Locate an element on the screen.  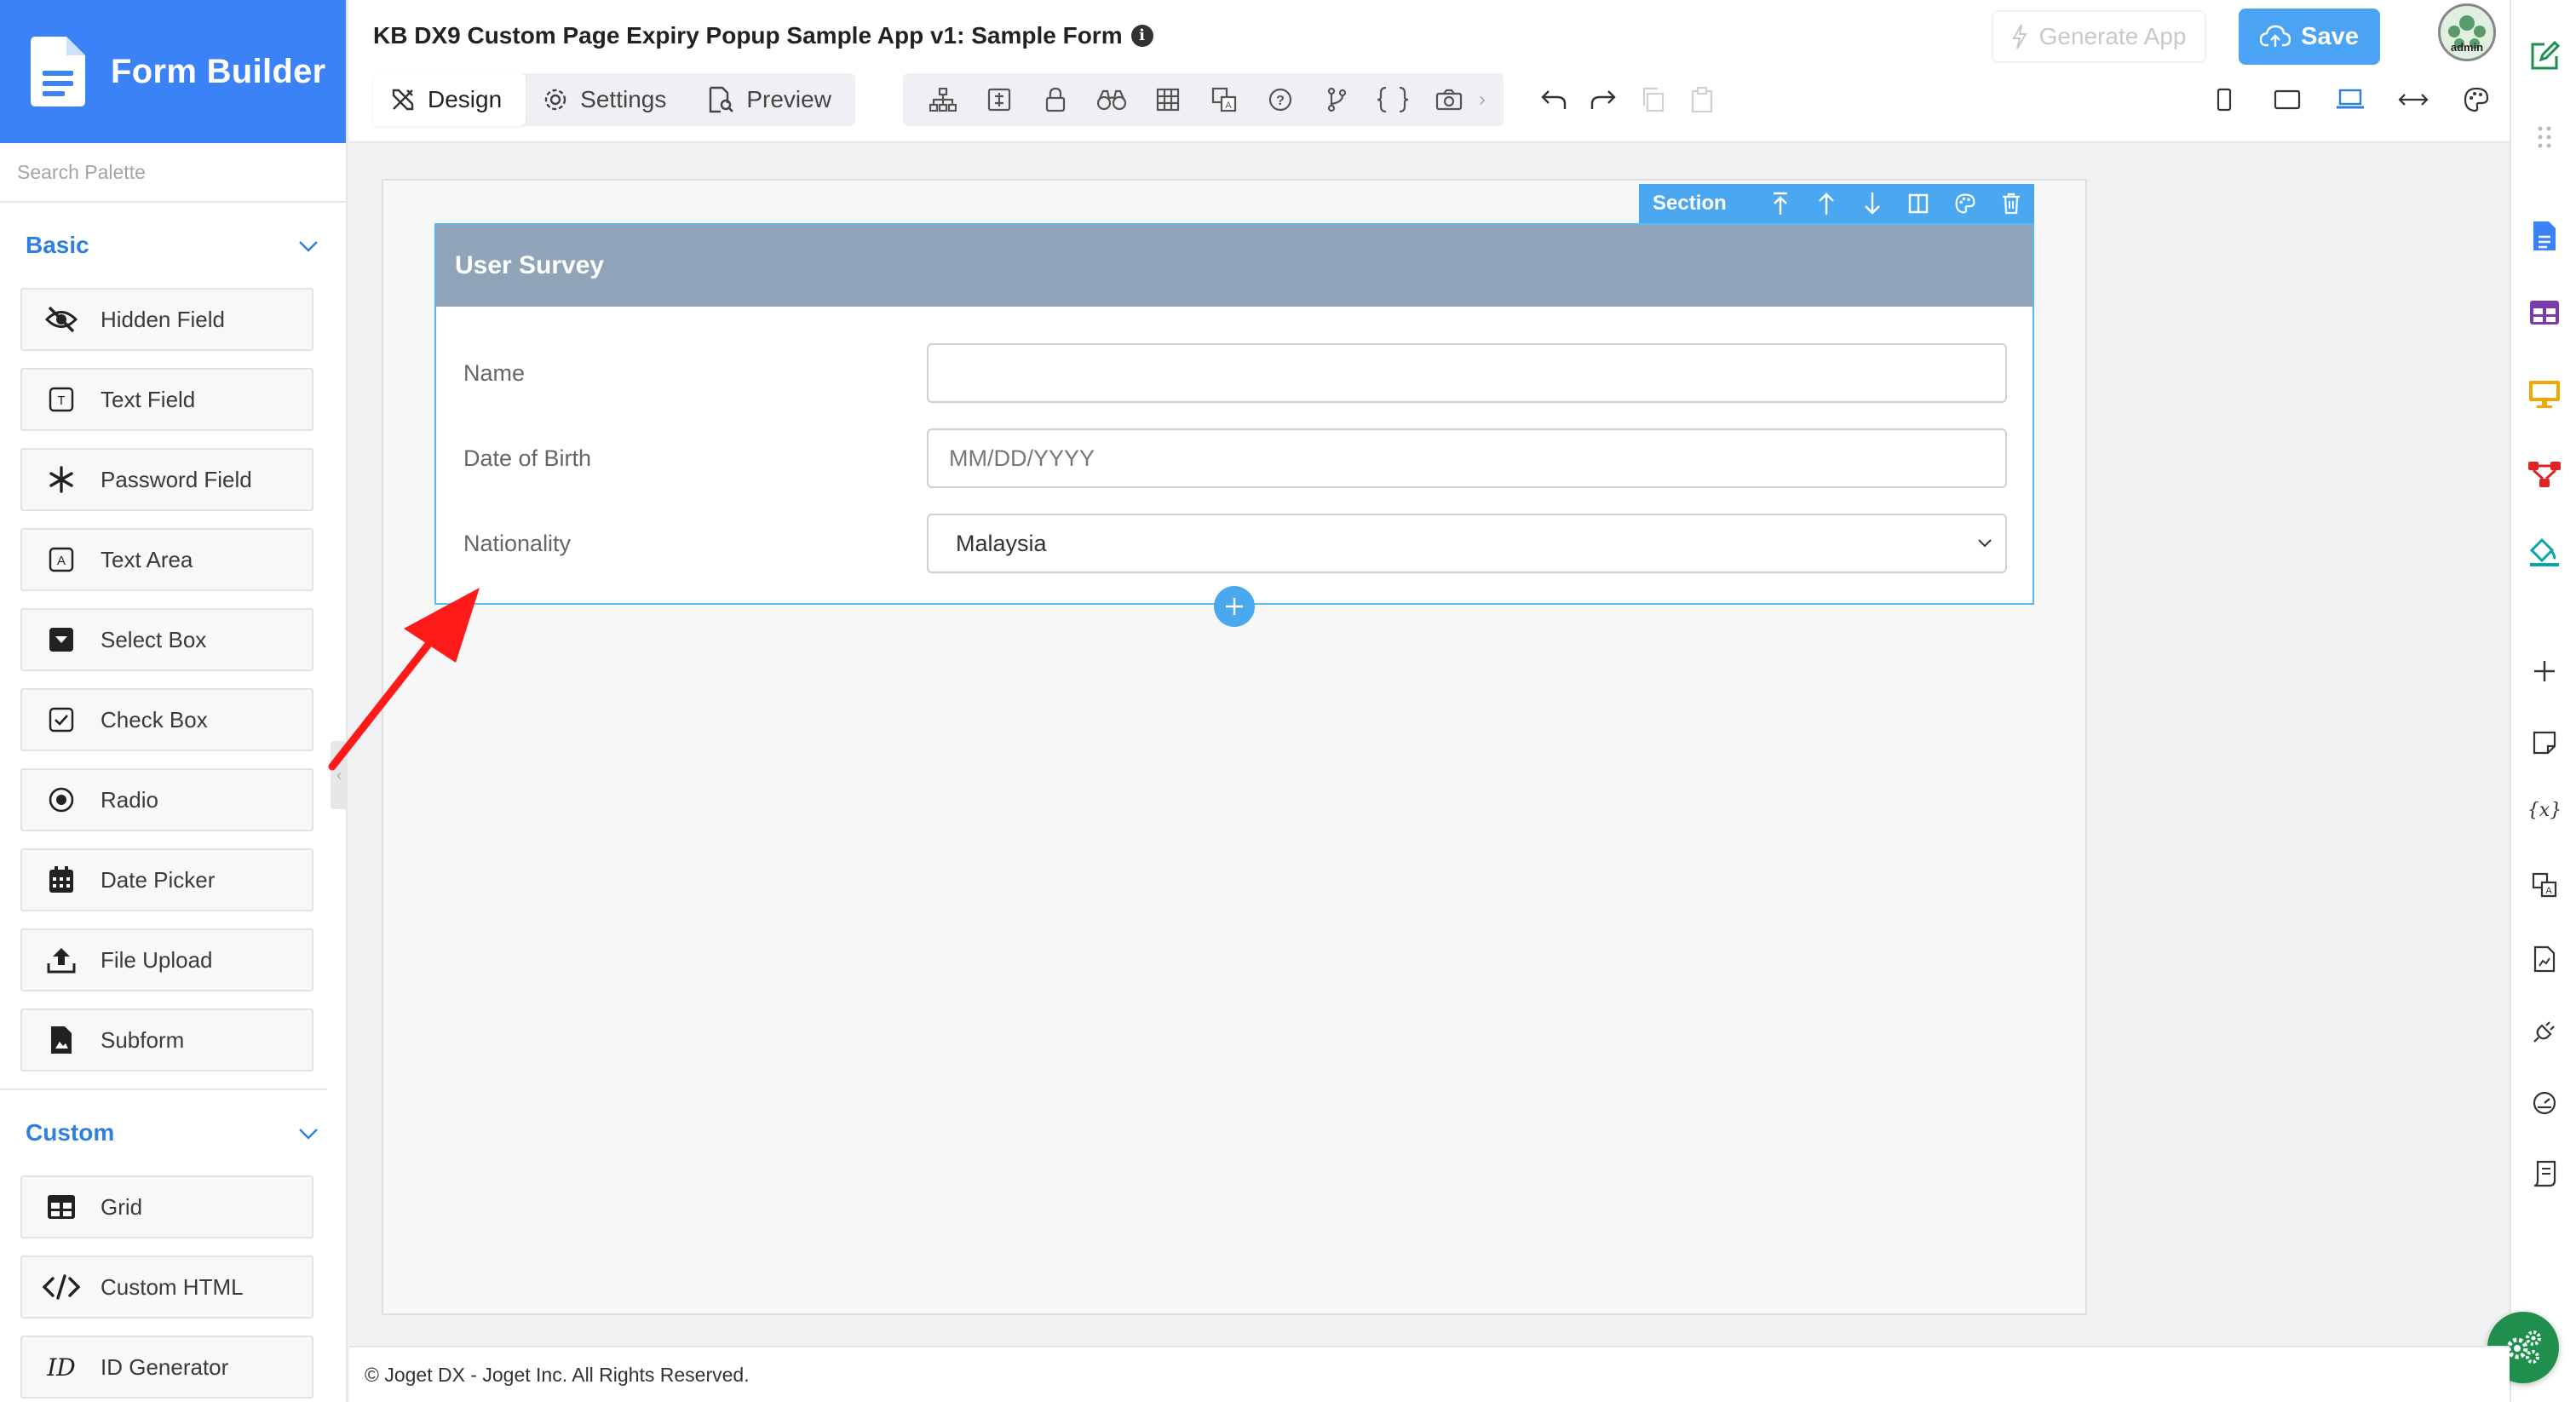
palette-item-subform: Subform is located at coordinates (167, 1040).